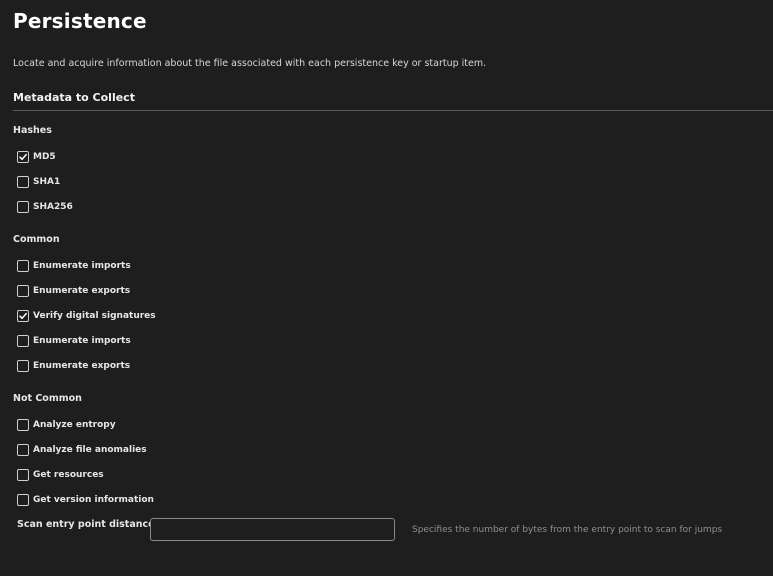 This screenshot has height=576, width=773. Describe the element at coordinates (88, 524) in the screenshot. I see `scan-entry-point-distance-label: Scan entry point distance:` at that location.